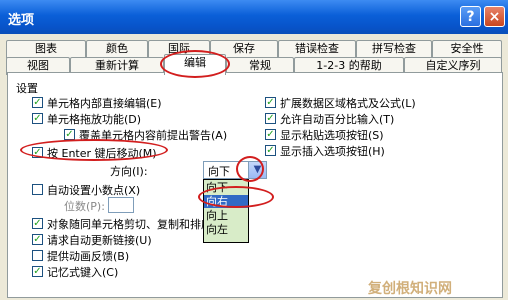 Image resolution: width=508 pixels, height=300 pixels. I want to click on annotation-circle-enter-move, so click(94, 150).